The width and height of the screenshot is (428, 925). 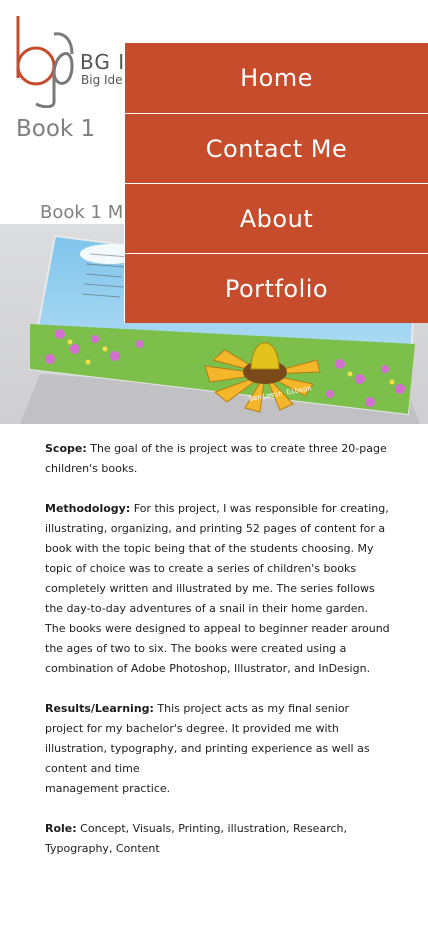 I want to click on nav-item-home: Home, so click(x=276, y=78).